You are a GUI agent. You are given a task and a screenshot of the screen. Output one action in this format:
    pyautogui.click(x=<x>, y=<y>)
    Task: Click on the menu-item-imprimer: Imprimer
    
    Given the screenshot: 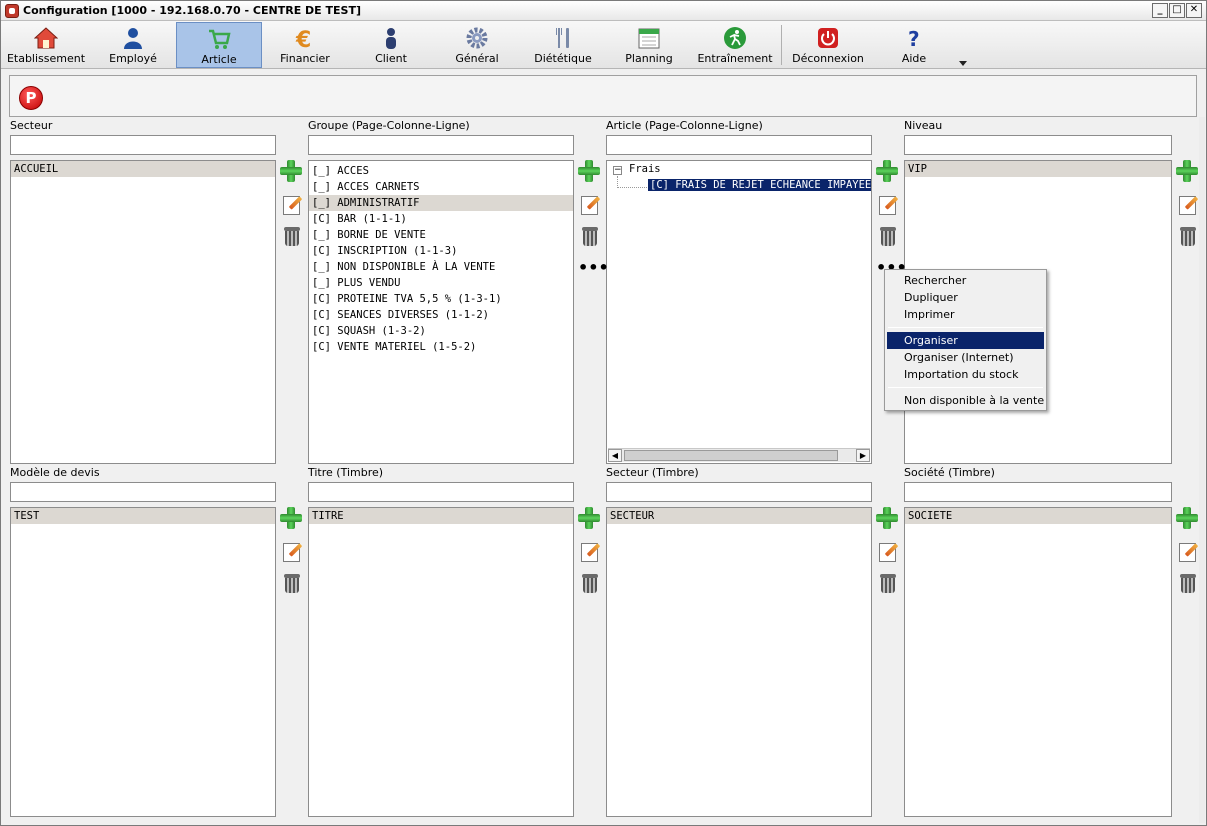 What is the action you would take?
    pyautogui.click(x=965, y=314)
    